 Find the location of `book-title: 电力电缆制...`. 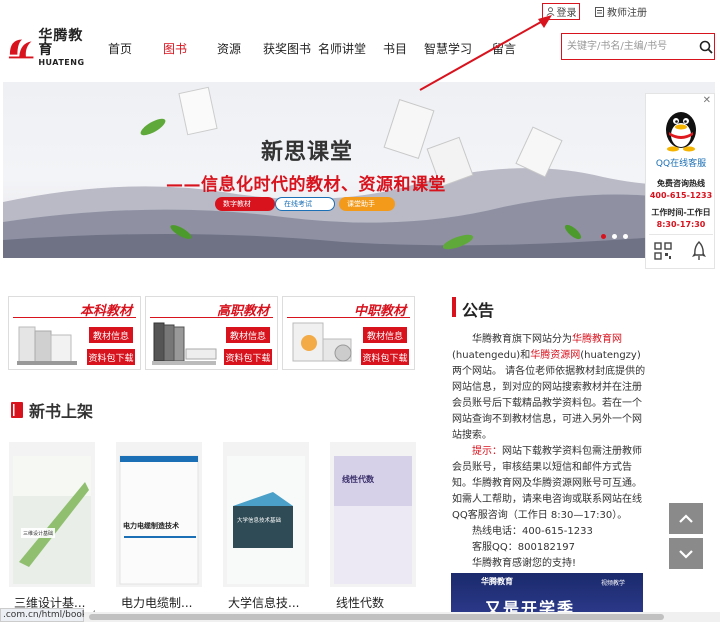

book-title: 电力电缆制... is located at coordinates (156, 602).